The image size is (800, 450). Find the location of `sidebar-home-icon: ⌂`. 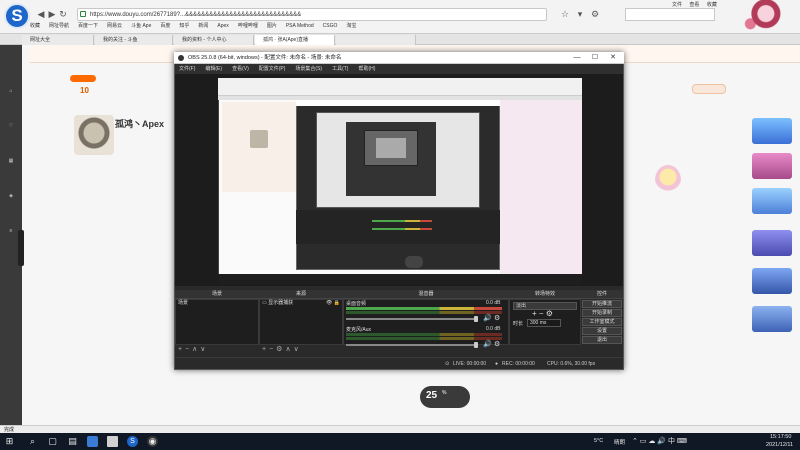

sidebar-home-icon: ⌂ is located at coordinates (11, 88).